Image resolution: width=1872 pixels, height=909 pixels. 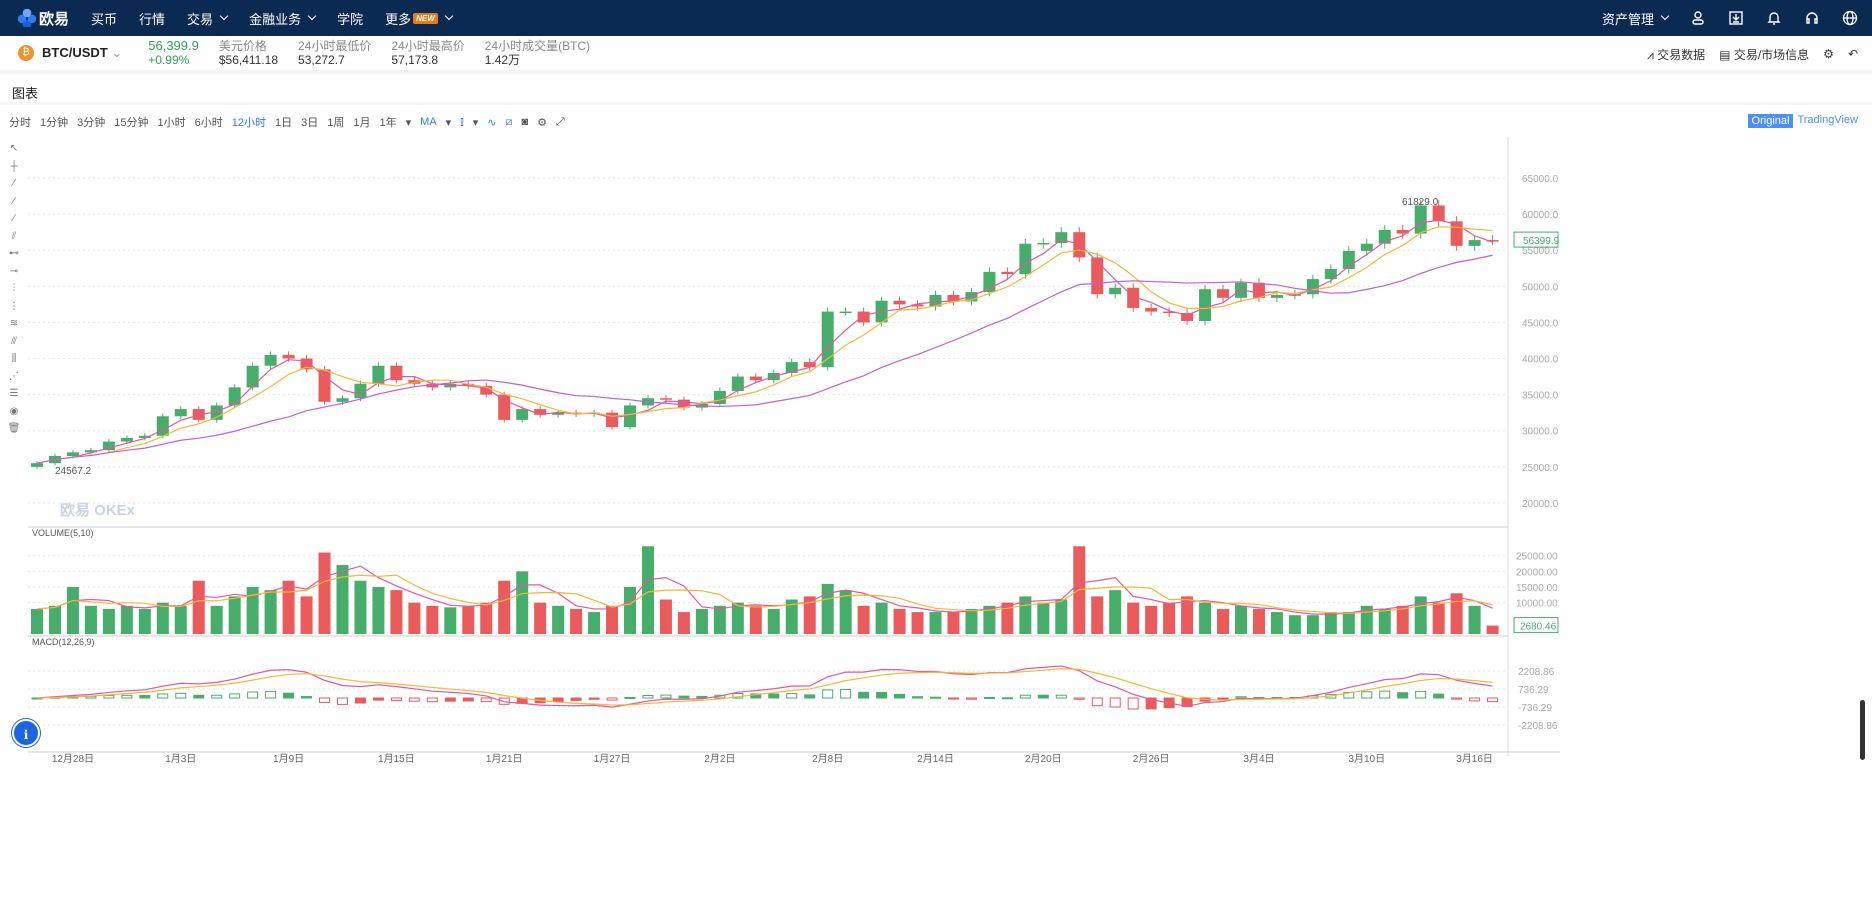 I want to click on price-tick-label: 65000.0, so click(x=1540, y=179).